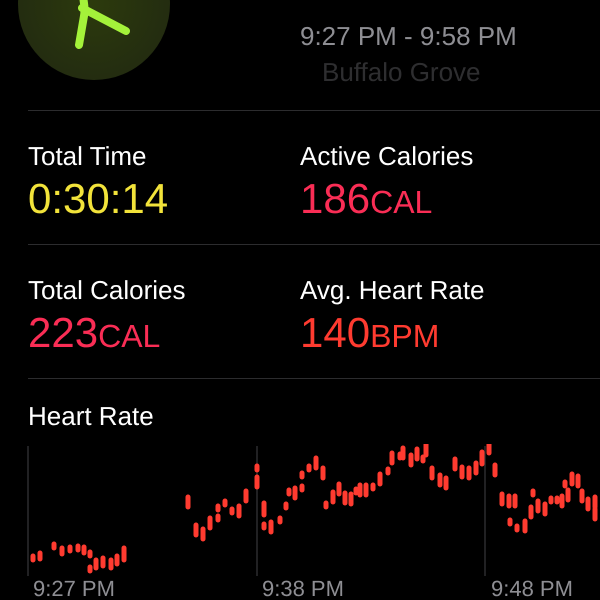 The image size is (600, 600). What do you see at coordinates (95, 333) in the screenshot?
I see `stat-value: 223CAL` at bounding box center [95, 333].